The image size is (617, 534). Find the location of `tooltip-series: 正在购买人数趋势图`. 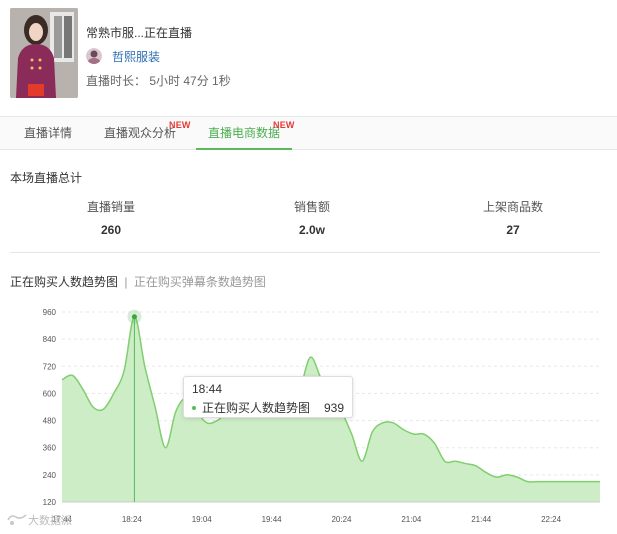

tooltip-series: 正在购买人数趋势图 is located at coordinates (256, 408).